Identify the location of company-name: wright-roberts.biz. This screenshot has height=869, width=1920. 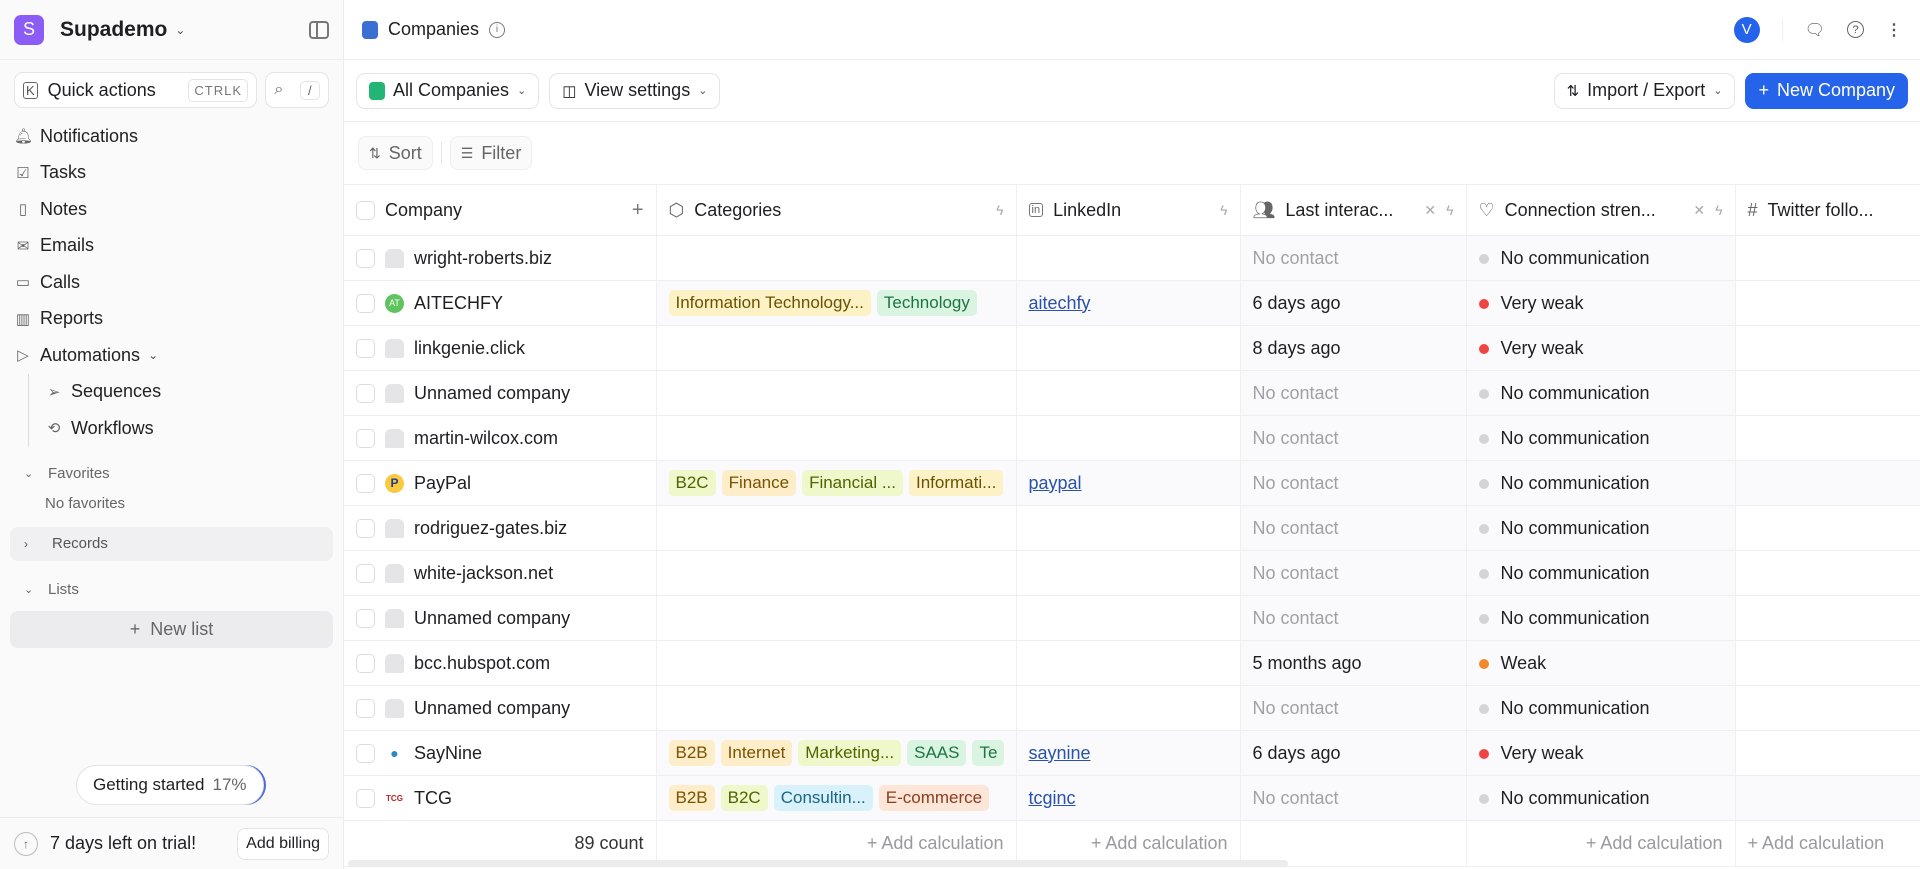
(483, 258).